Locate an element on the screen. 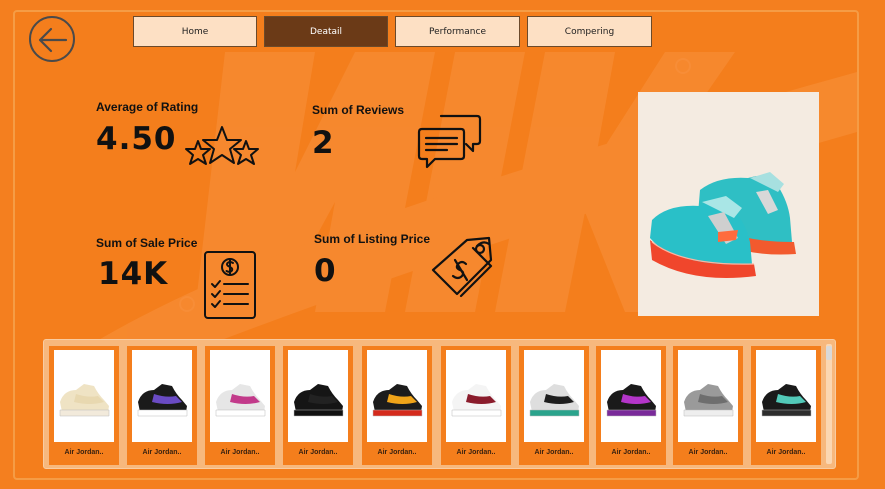 The width and height of the screenshot is (885, 489). tab-comparing: Compering is located at coordinates (589, 31).